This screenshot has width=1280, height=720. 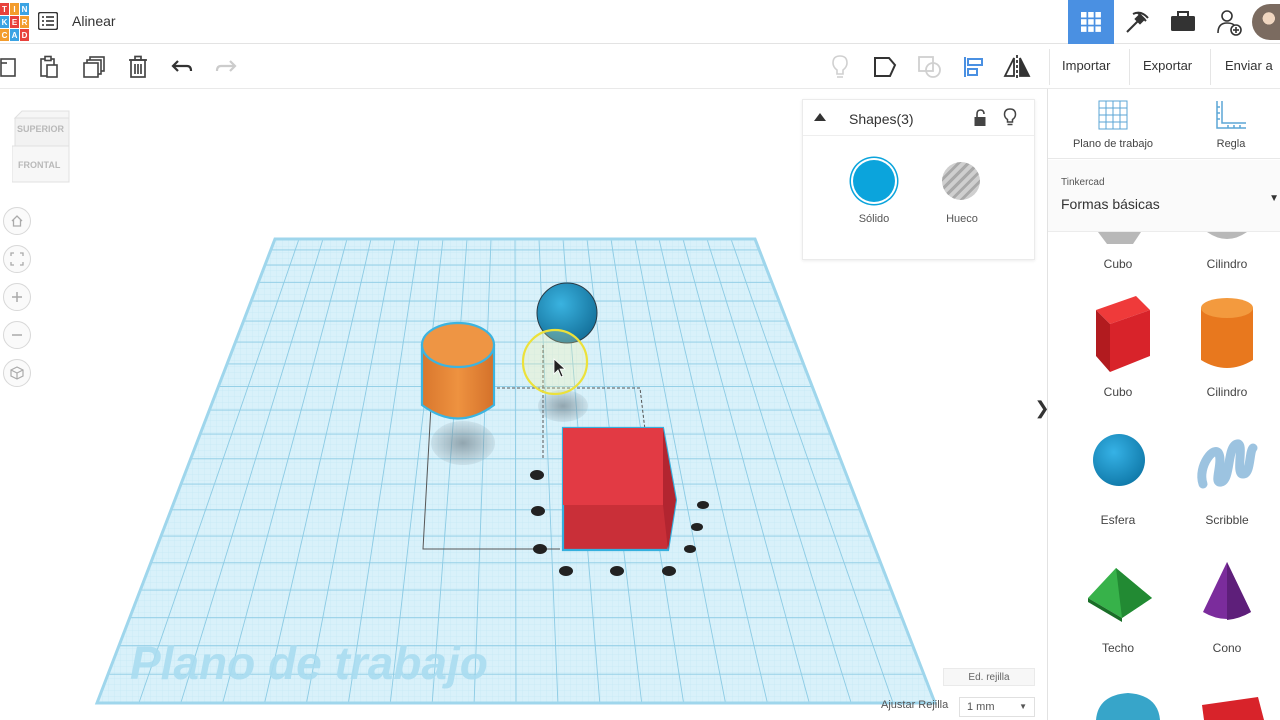 I want to click on partial-text-shape-icon, so click(x=1233, y=708).